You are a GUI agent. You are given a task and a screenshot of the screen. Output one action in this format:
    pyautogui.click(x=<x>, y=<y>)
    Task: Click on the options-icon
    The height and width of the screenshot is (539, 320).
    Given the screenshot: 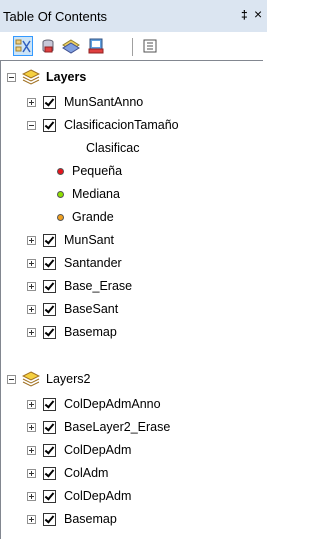 What is the action you would take?
    pyautogui.click(x=150, y=46)
    